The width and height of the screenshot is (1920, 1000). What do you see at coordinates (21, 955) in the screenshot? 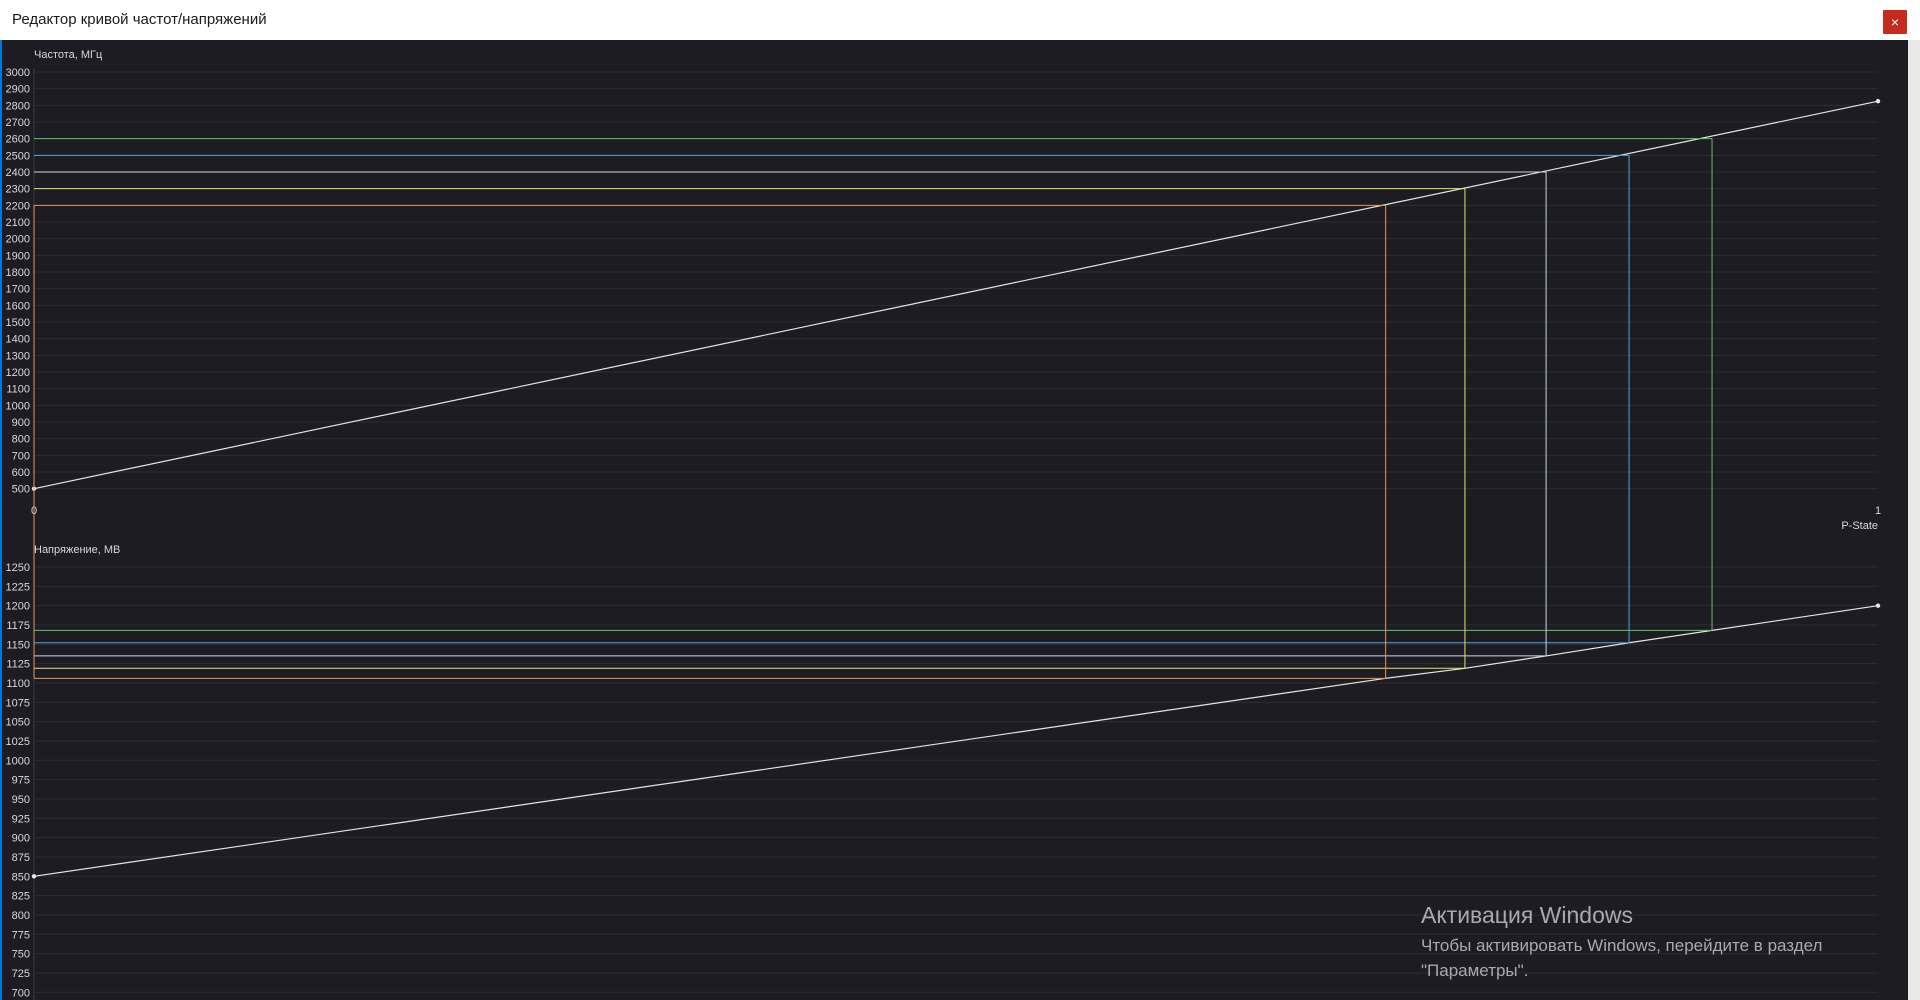
I see `y-tick-label: 750` at bounding box center [21, 955].